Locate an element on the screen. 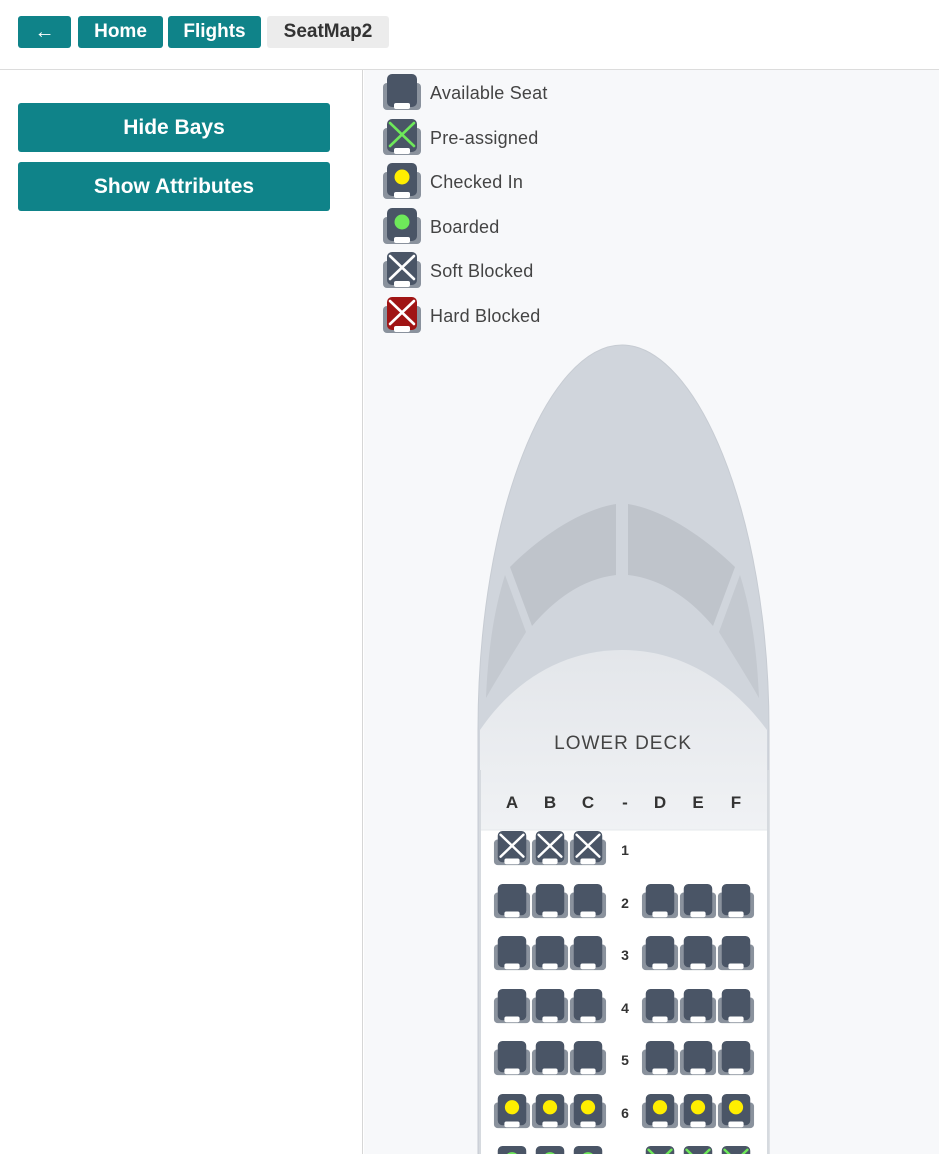 The image size is (939, 1154). seat-5C is located at coordinates (588, 1061).